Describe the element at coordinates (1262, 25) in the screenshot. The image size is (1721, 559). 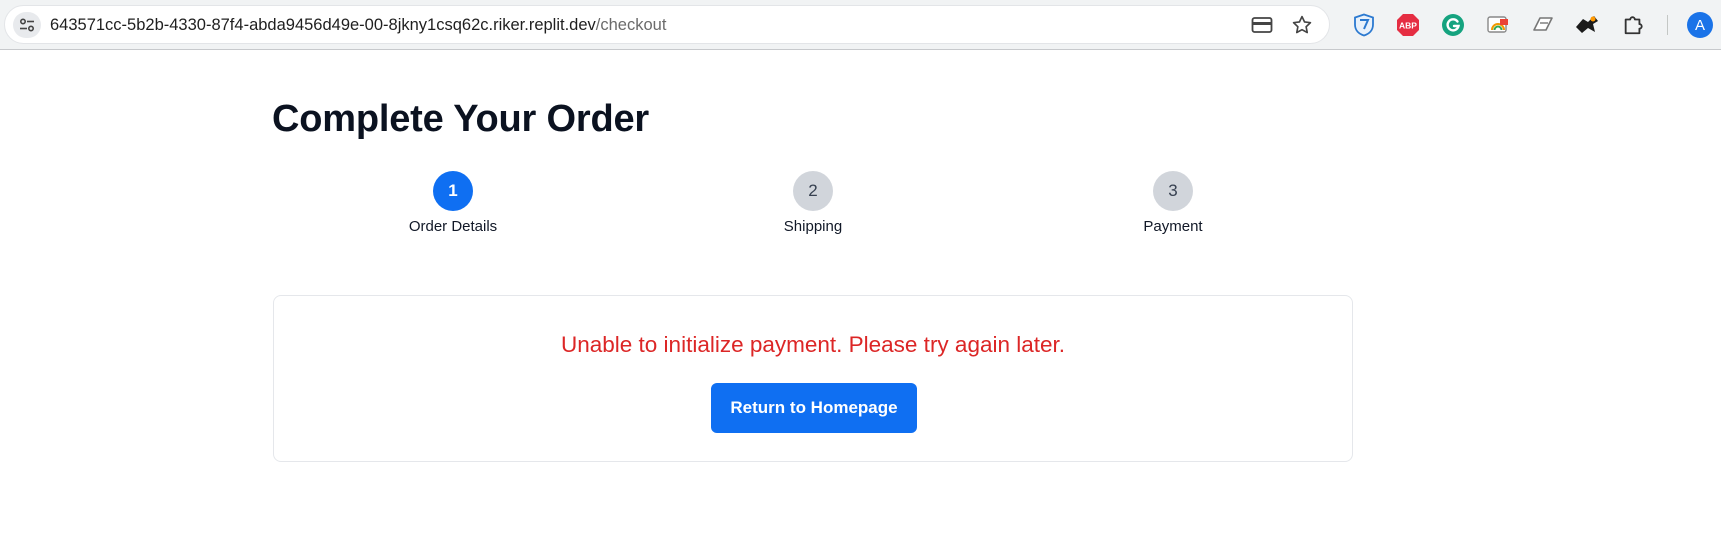
I see `card-icon` at that location.